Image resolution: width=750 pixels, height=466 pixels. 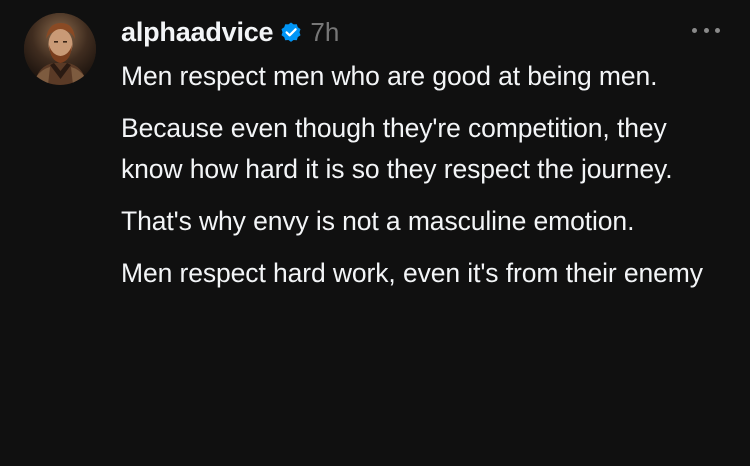 I want to click on more-options-icon, so click(x=706, y=30).